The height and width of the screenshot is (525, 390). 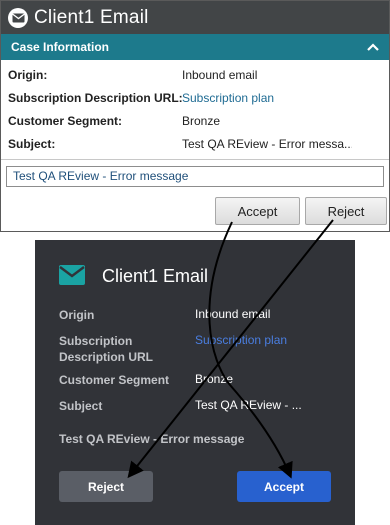 I want to click on subject-field: Test QA REview - Error message, so click(x=195, y=176).